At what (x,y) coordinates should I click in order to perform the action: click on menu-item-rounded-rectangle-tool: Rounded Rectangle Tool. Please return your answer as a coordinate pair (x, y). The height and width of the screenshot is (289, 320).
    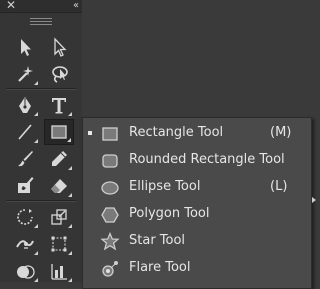
    Looking at the image, I should click on (197, 160).